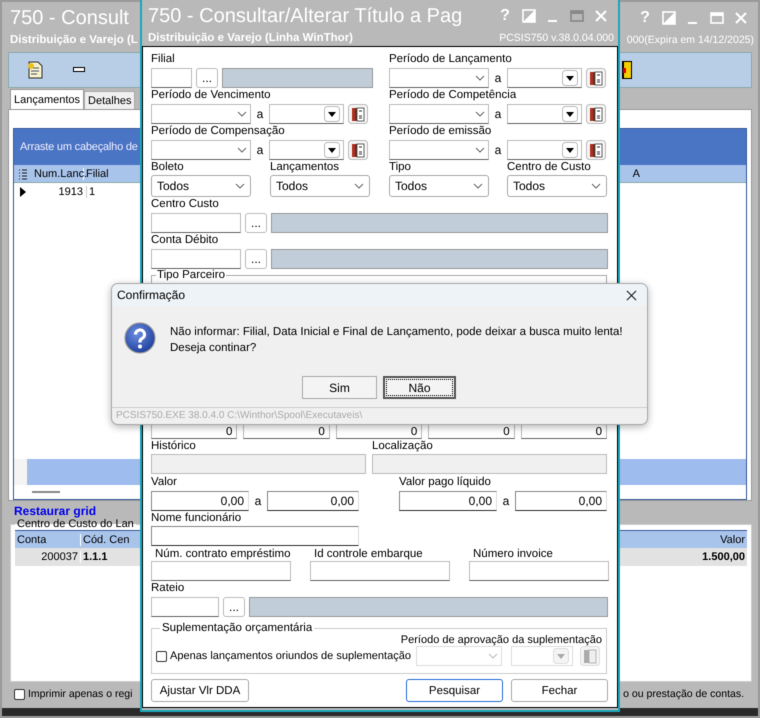 This screenshot has width=760, height=718. What do you see at coordinates (185, 240) in the screenshot?
I see `field-label: Conta Débito` at bounding box center [185, 240].